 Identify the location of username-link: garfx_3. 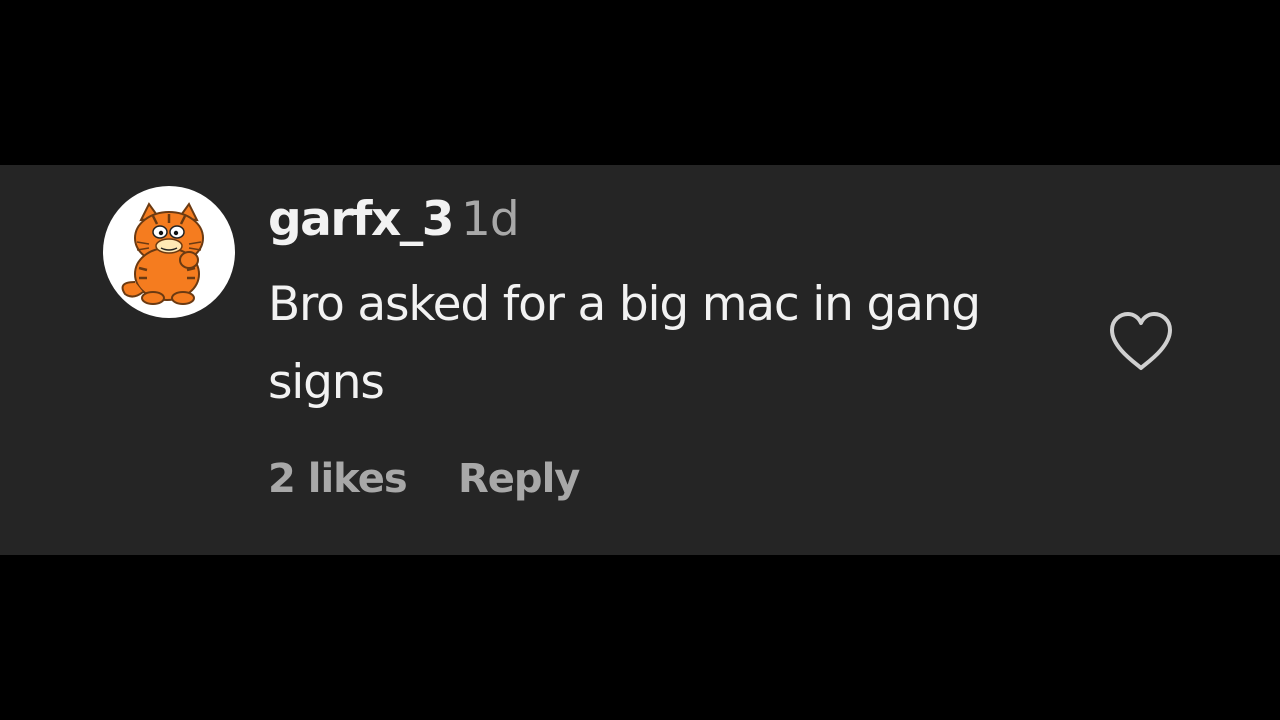
(361, 219).